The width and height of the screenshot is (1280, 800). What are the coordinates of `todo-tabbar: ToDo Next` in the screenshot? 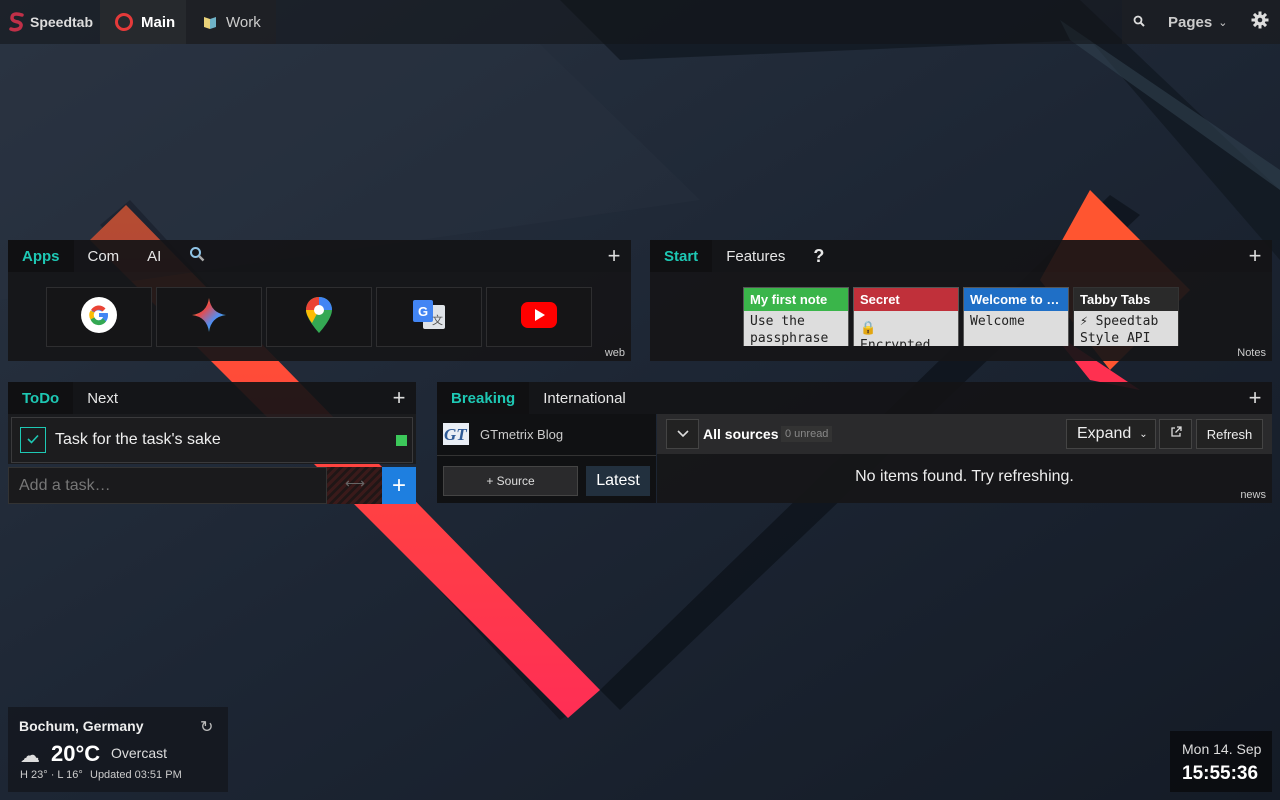 It's located at (212, 398).